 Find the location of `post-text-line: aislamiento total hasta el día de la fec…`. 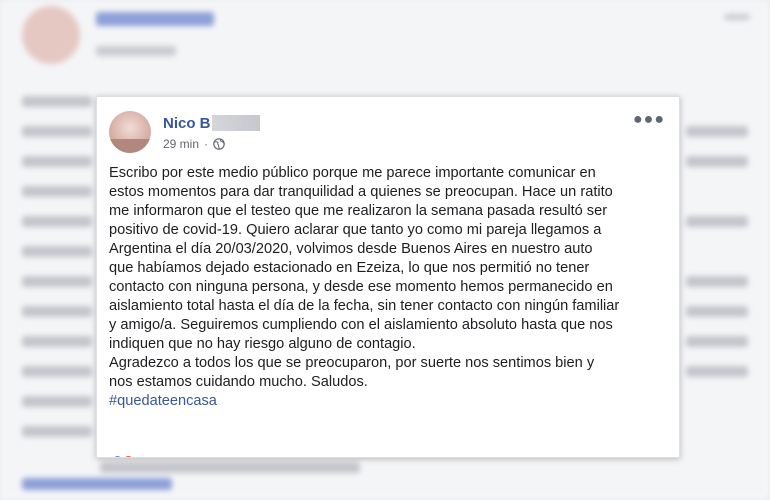

post-text-line: aislamiento total hasta el día de la fec… is located at coordinates (364, 306).